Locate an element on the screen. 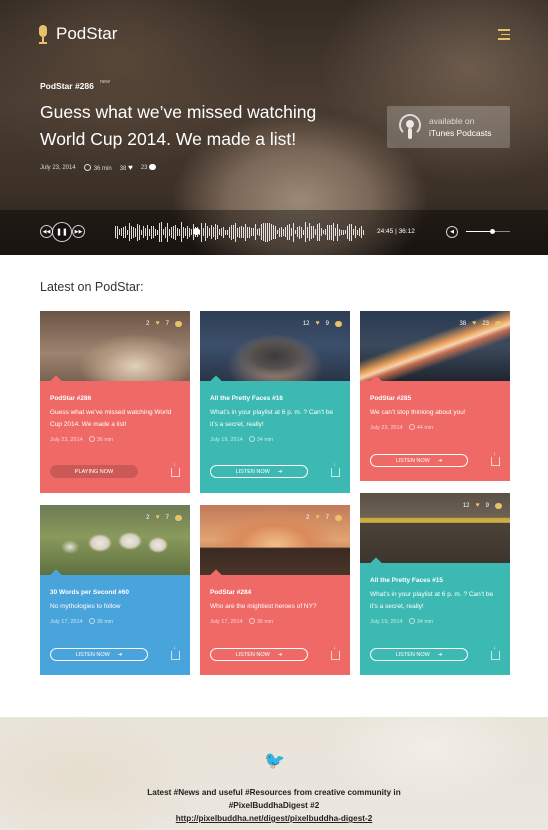 Image resolution: width=548 pixels, height=830 pixels. menu-icon is located at coordinates (504, 34).